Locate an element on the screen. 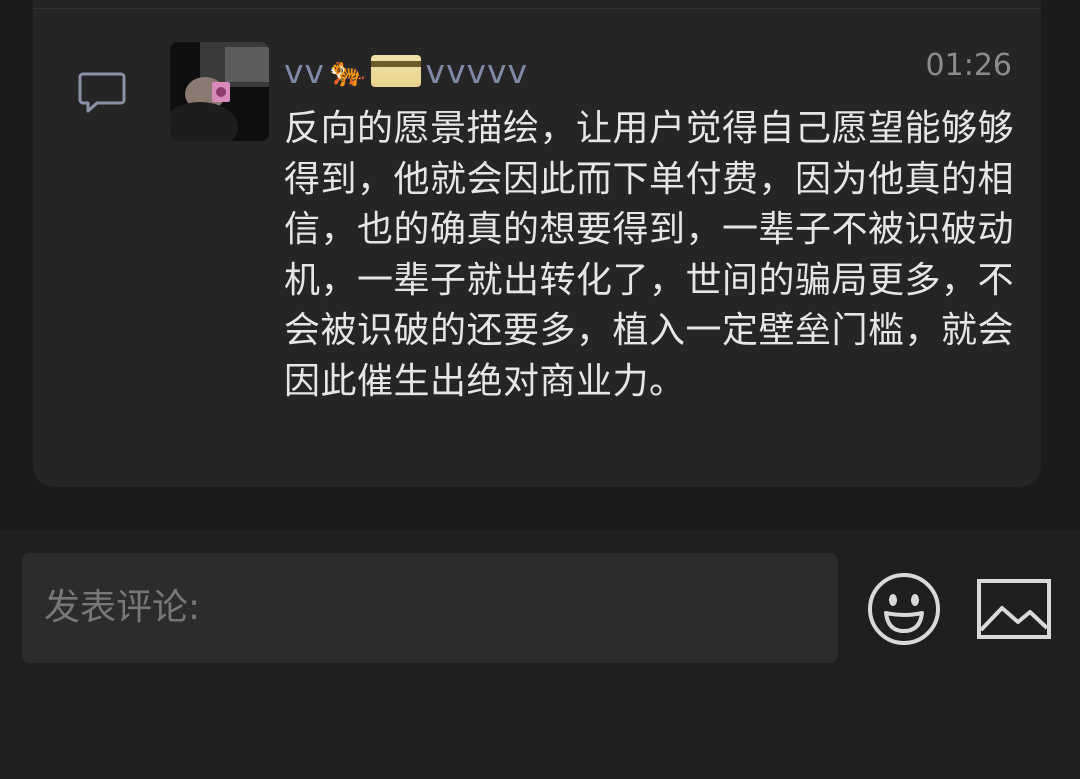 Image resolution: width=1080 pixels, height=779 pixels. username-suffix: vvvvv is located at coordinates (477, 71).